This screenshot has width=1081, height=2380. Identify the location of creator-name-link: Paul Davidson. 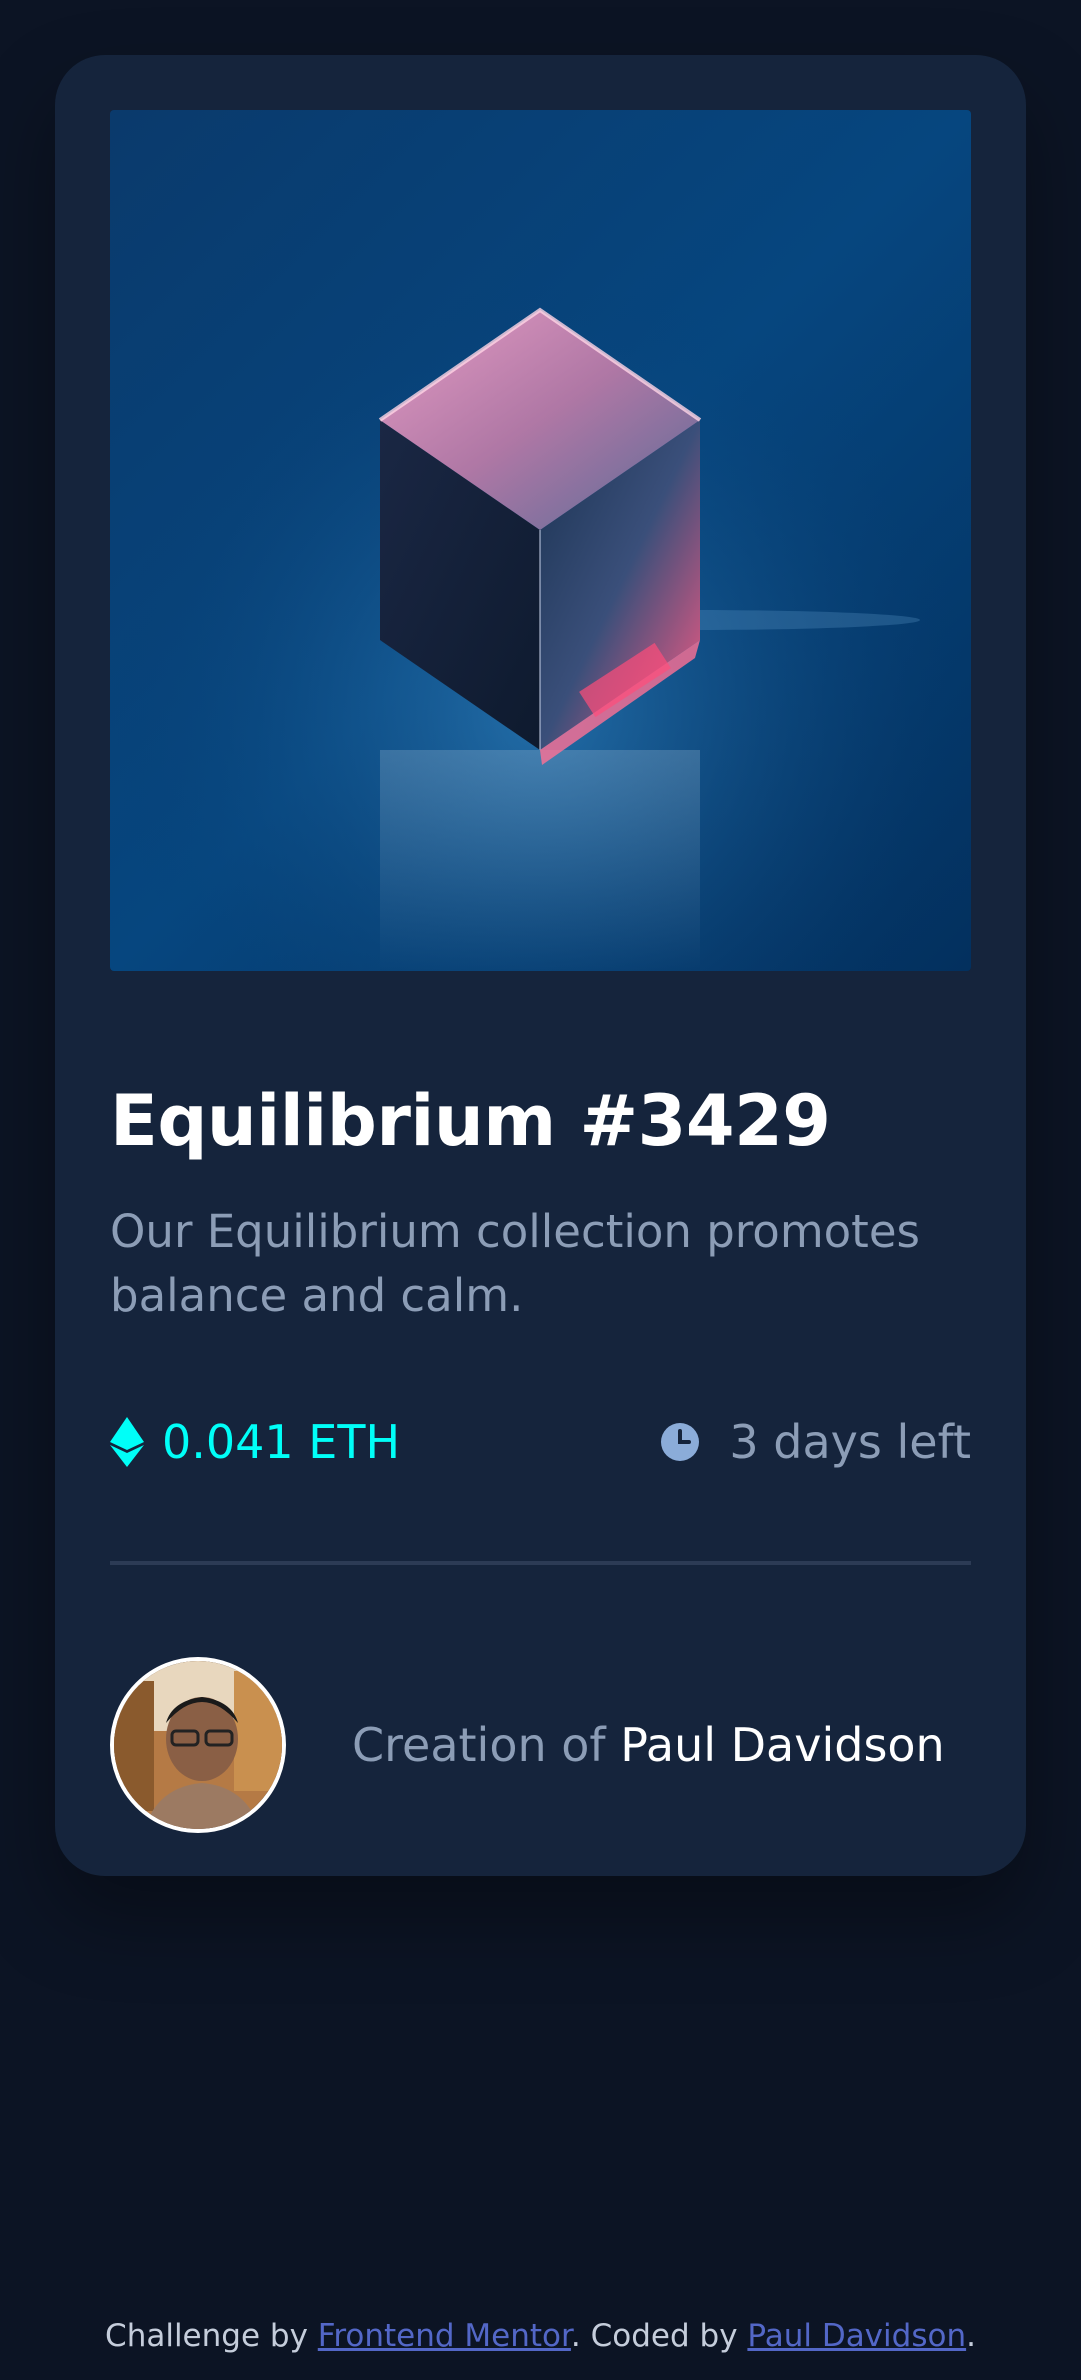
(782, 1745).